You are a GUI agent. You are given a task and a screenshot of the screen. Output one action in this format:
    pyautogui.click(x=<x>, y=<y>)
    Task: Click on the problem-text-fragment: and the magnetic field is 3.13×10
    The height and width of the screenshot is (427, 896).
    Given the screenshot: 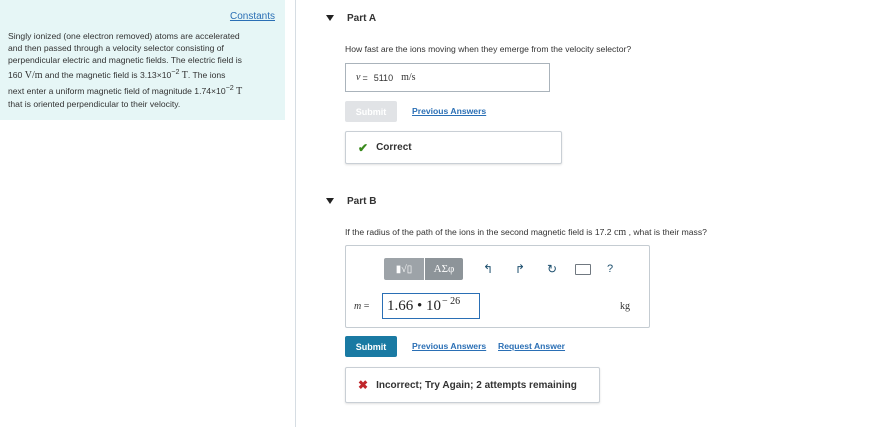 What is the action you would take?
    pyautogui.click(x=107, y=74)
    